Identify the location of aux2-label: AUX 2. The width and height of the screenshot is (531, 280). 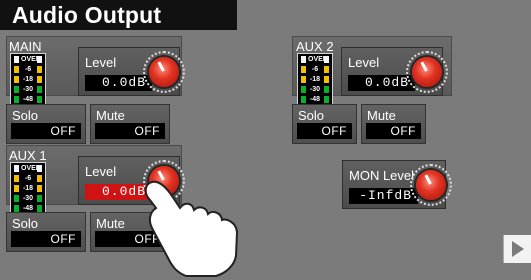
(315, 46).